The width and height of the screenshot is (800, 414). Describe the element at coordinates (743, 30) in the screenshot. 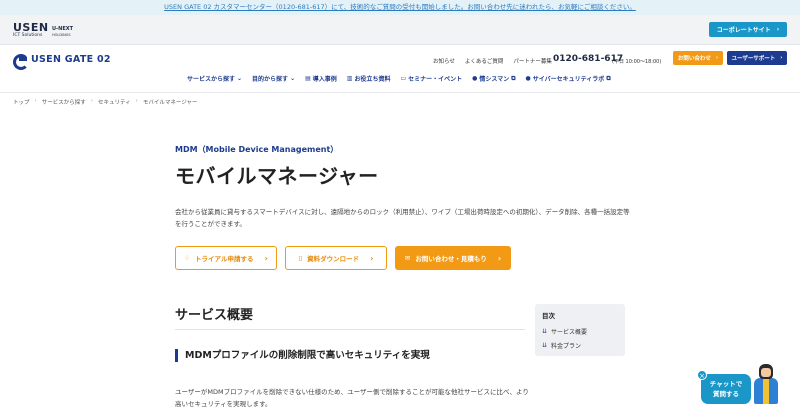

I see `corporate-site-label: コーポレートサイト` at that location.